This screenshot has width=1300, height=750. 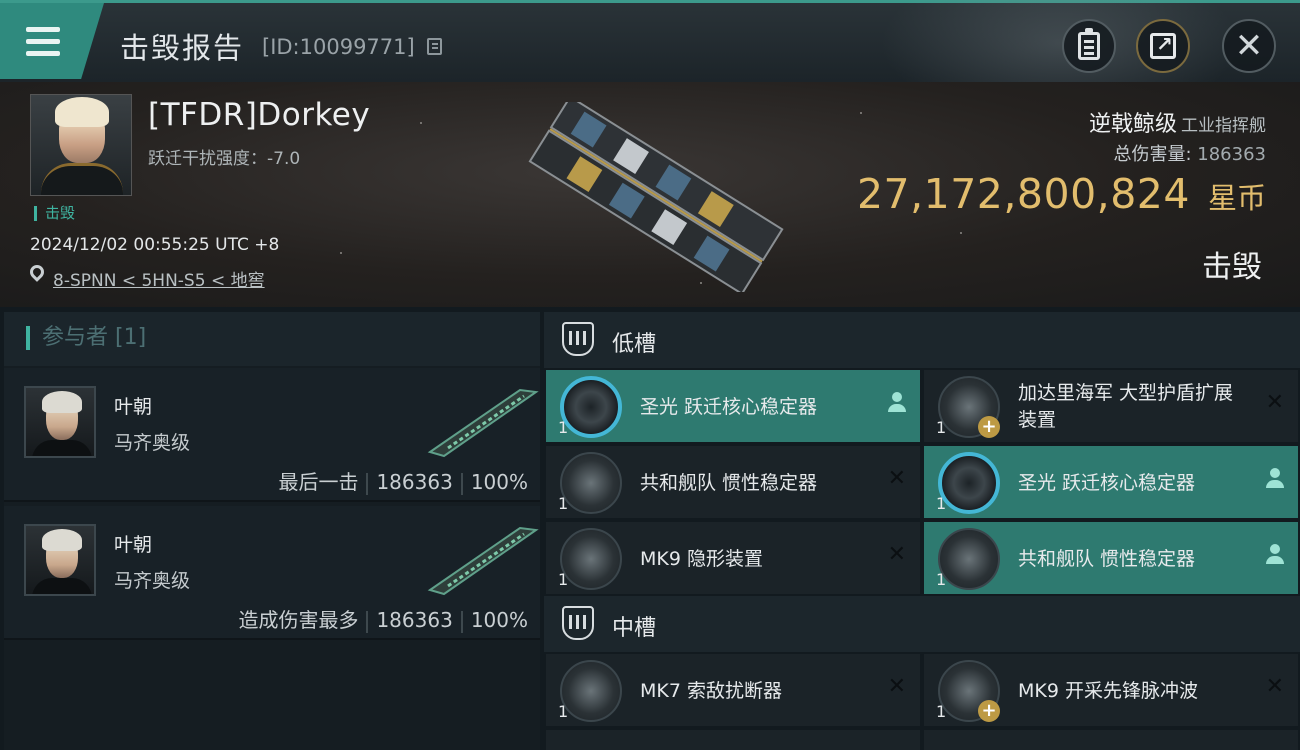 I want to click on module-name: MK7 索敌扰断器, so click(x=711, y=691).